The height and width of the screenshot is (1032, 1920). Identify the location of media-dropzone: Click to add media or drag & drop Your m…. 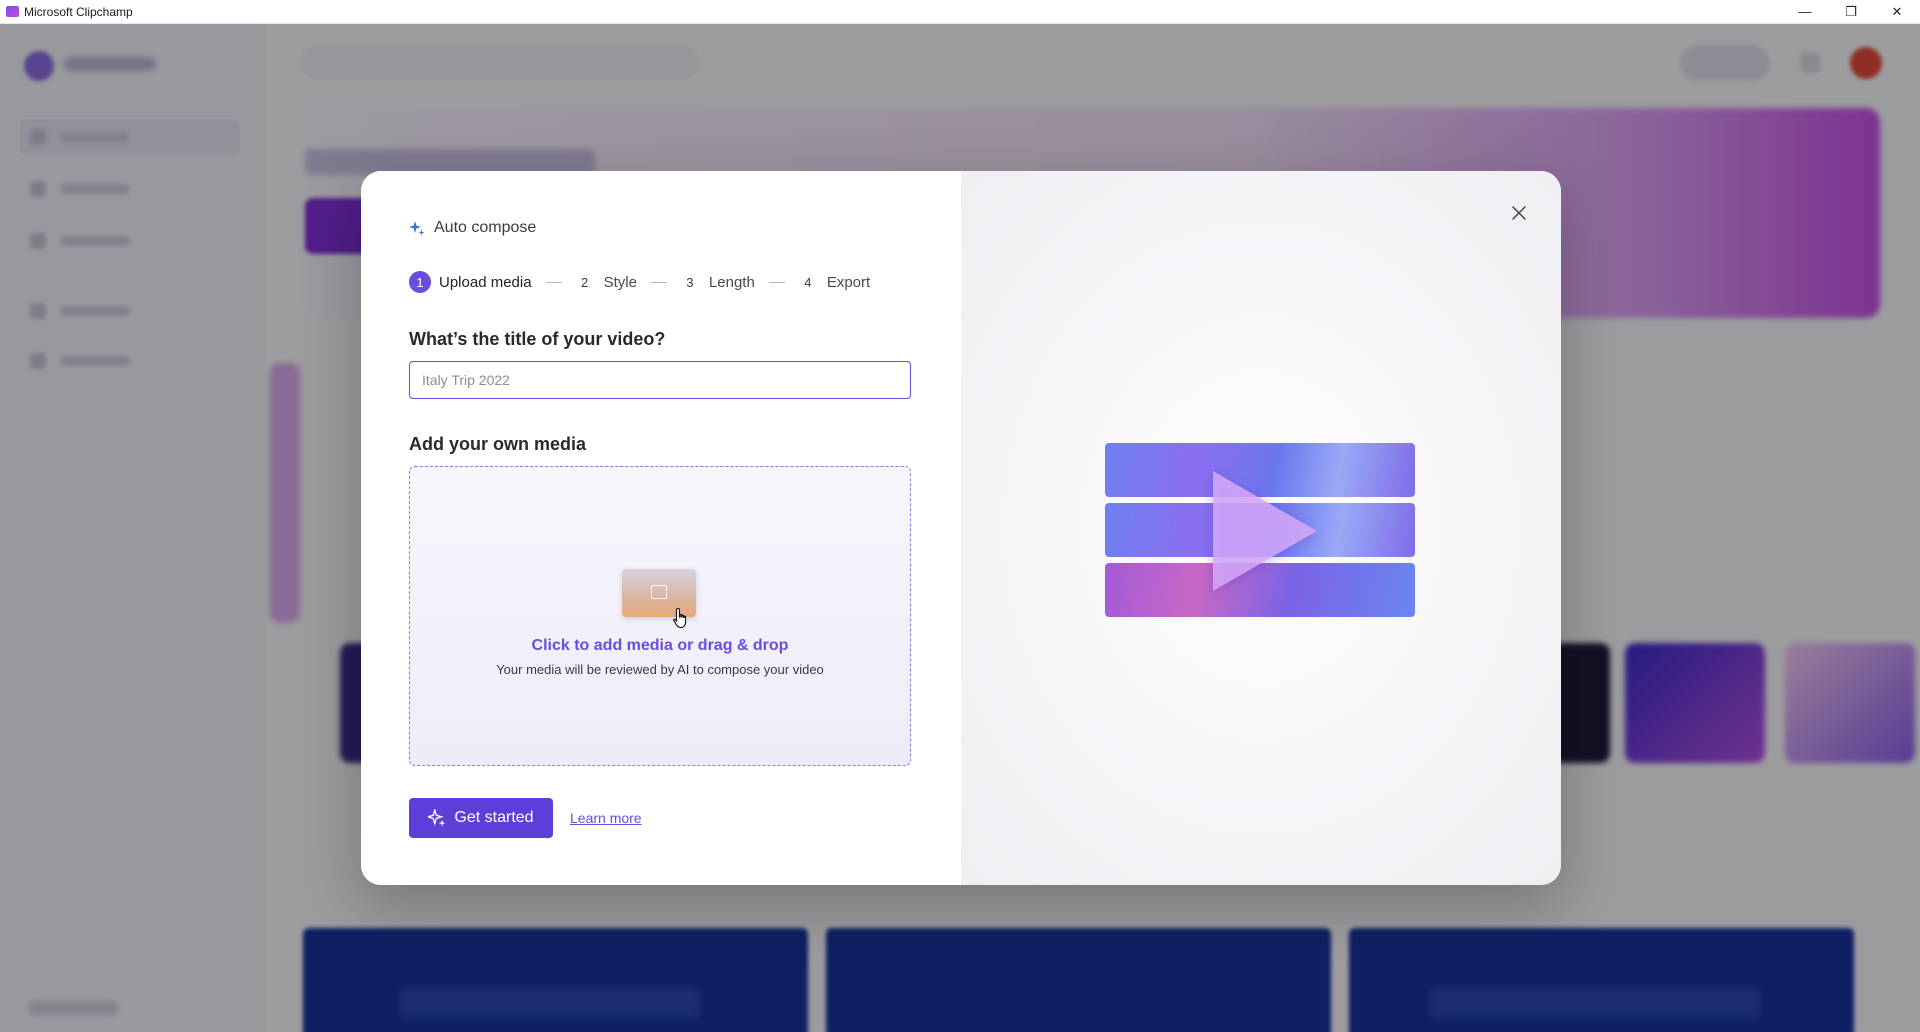
(660, 616).